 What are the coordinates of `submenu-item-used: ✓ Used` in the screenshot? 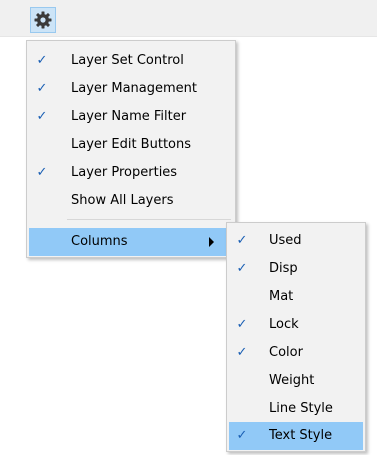 It's located at (296, 241).